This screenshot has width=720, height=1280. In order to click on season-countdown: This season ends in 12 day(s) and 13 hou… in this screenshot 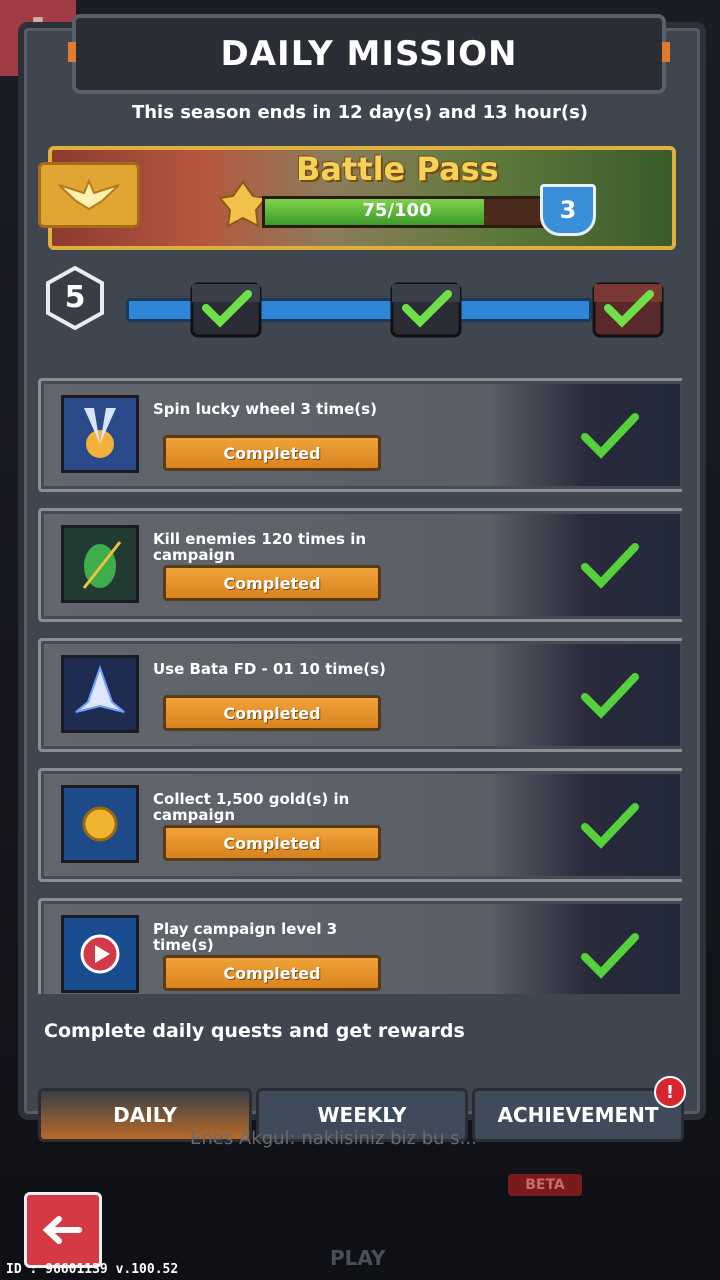, I will do `click(360, 112)`.